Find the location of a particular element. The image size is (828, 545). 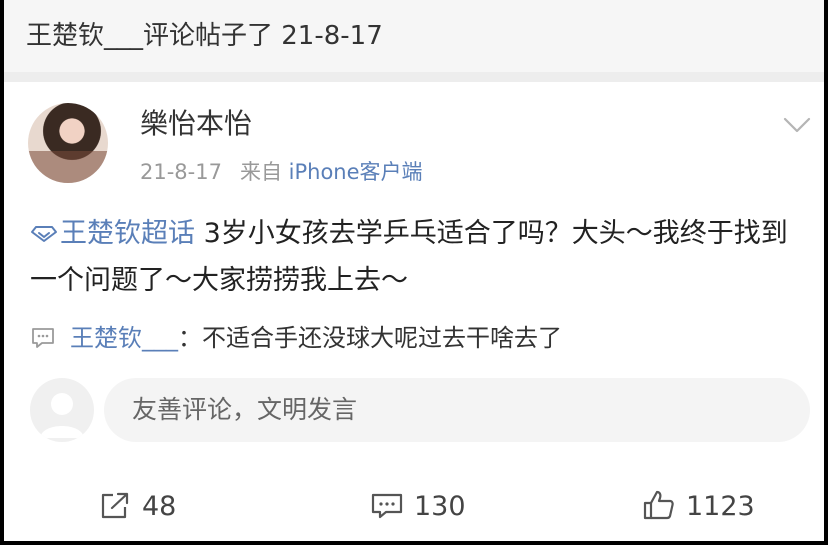

comment-preview: 王楚钦___：不适合手还没球大呢过去干啥去了 is located at coordinates (420, 338).